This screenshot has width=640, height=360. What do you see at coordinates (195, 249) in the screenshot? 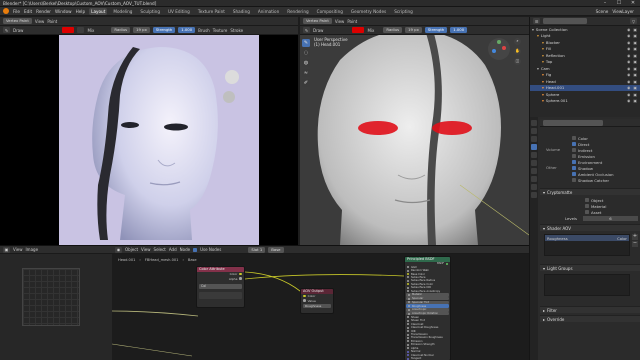
I see `use-nodes-checkbox` at bounding box center [195, 249].